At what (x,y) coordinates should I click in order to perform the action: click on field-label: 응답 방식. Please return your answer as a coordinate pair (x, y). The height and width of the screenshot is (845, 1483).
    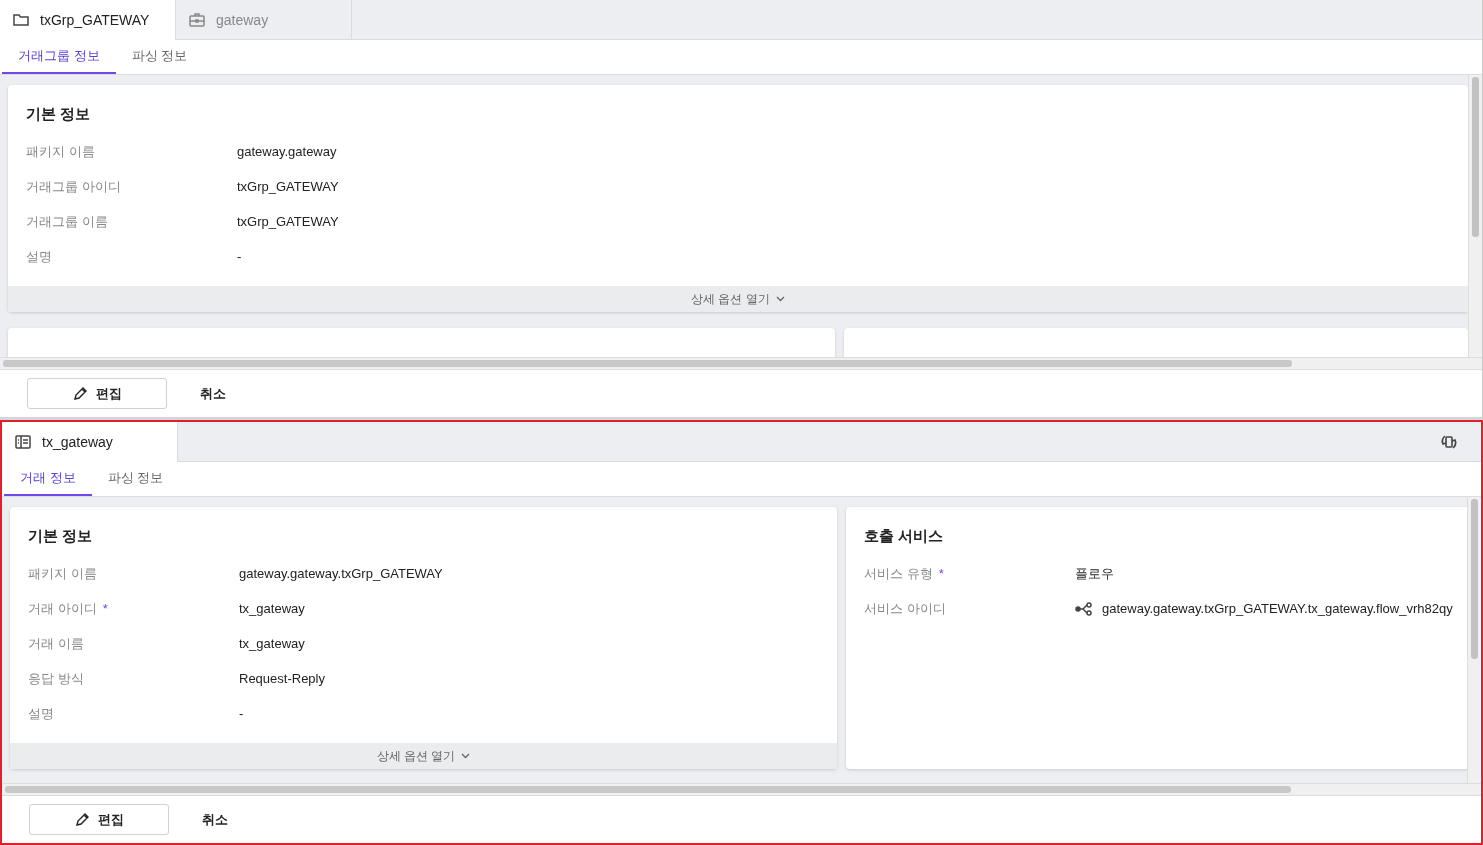
    Looking at the image, I should click on (56, 678).